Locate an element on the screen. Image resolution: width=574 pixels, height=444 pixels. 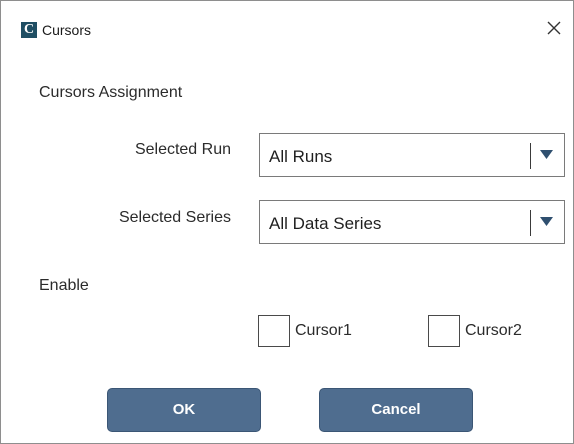
enable-heading: Enable is located at coordinates (64, 285).